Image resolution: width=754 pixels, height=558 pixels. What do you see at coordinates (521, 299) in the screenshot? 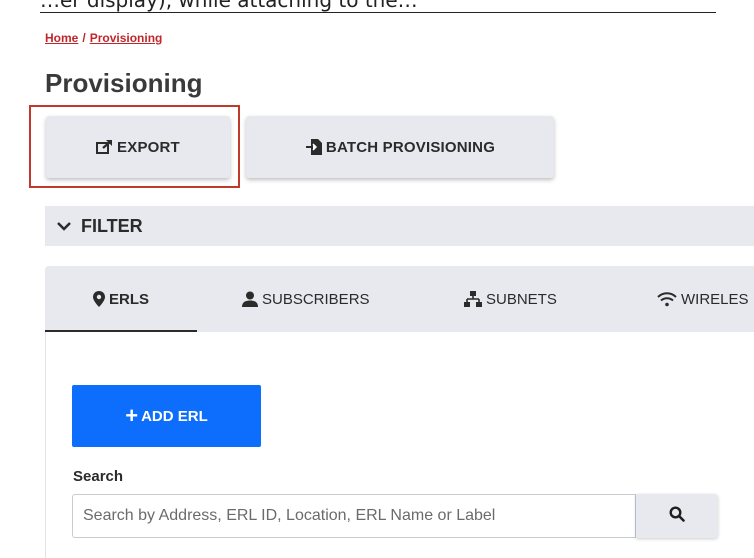
I see `tab-subnets-label: SUBNETS` at bounding box center [521, 299].